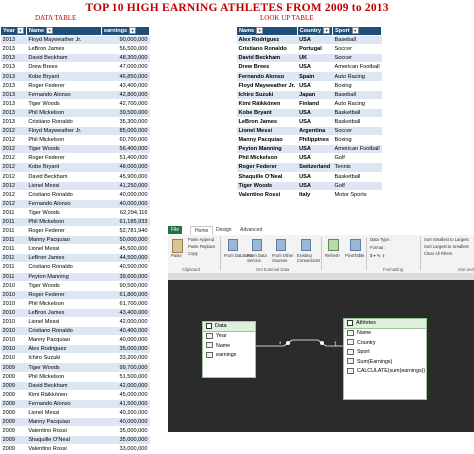  Describe the element at coordinates (385, 334) in the screenshot. I see `field-name: Name` at that location.